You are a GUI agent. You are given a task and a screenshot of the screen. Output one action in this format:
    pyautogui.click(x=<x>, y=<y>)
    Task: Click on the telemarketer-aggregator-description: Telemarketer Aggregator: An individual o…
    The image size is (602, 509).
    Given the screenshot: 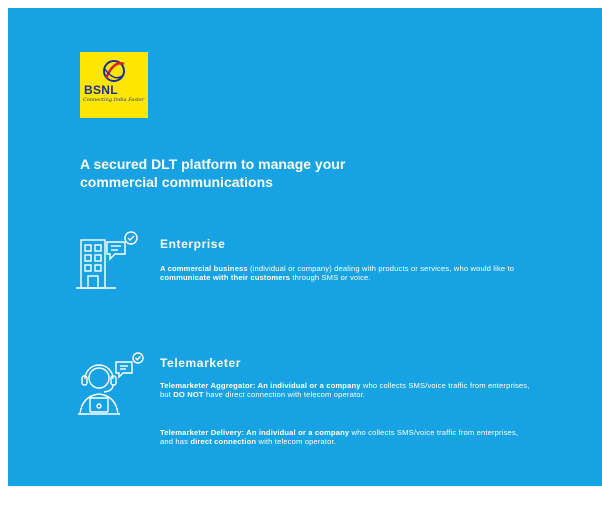 What is the action you would take?
    pyautogui.click(x=345, y=390)
    